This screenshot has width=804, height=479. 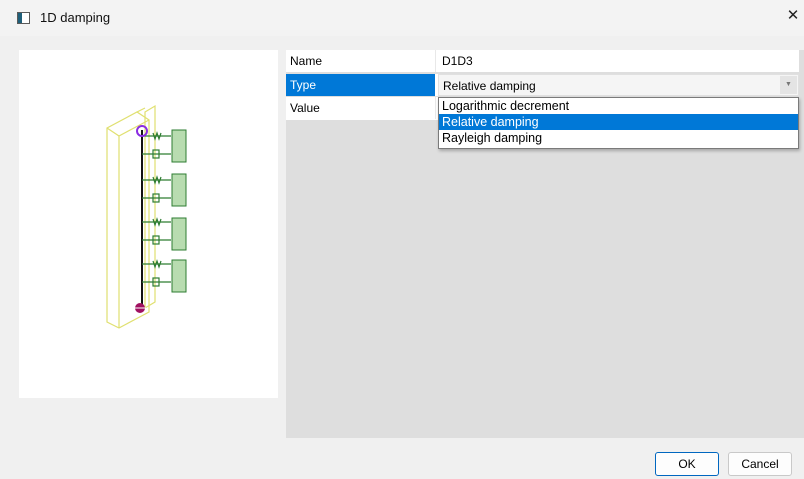 I want to click on property-row-type: Type Relative damping ▼, so click(x=542, y=85).